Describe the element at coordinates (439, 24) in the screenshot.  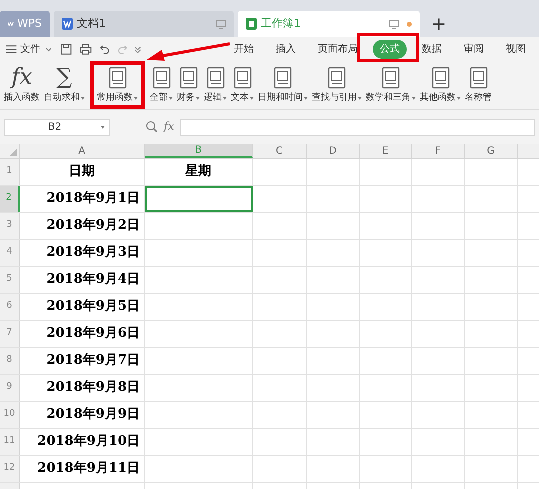
I see `new-tab-button: +` at that location.